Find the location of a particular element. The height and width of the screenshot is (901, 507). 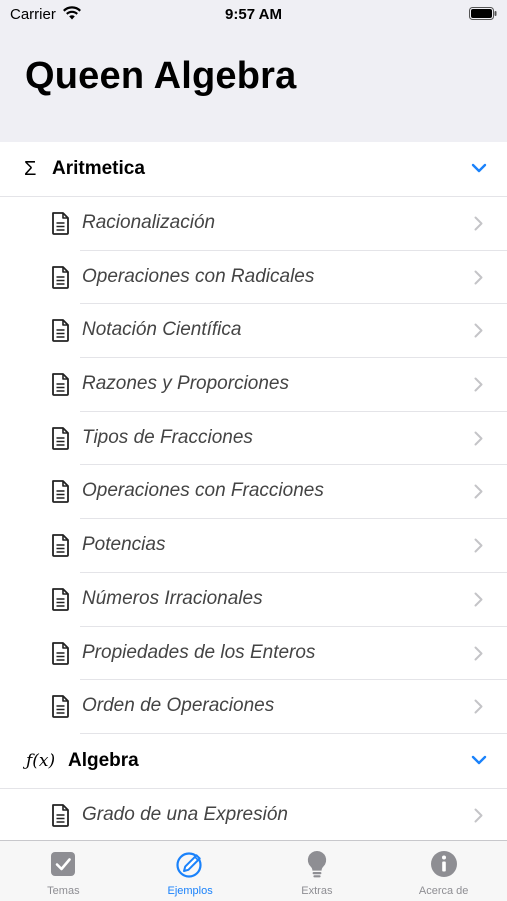

list-item-label: Razones y Proporciones is located at coordinates (185, 384).